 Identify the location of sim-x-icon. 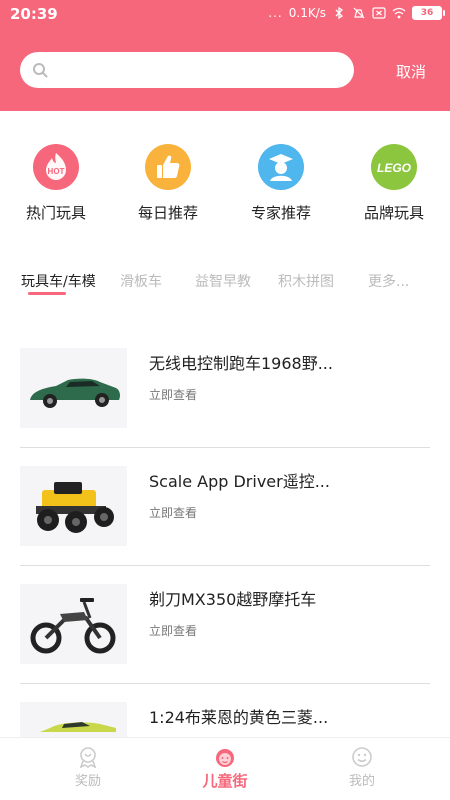
(379, 13).